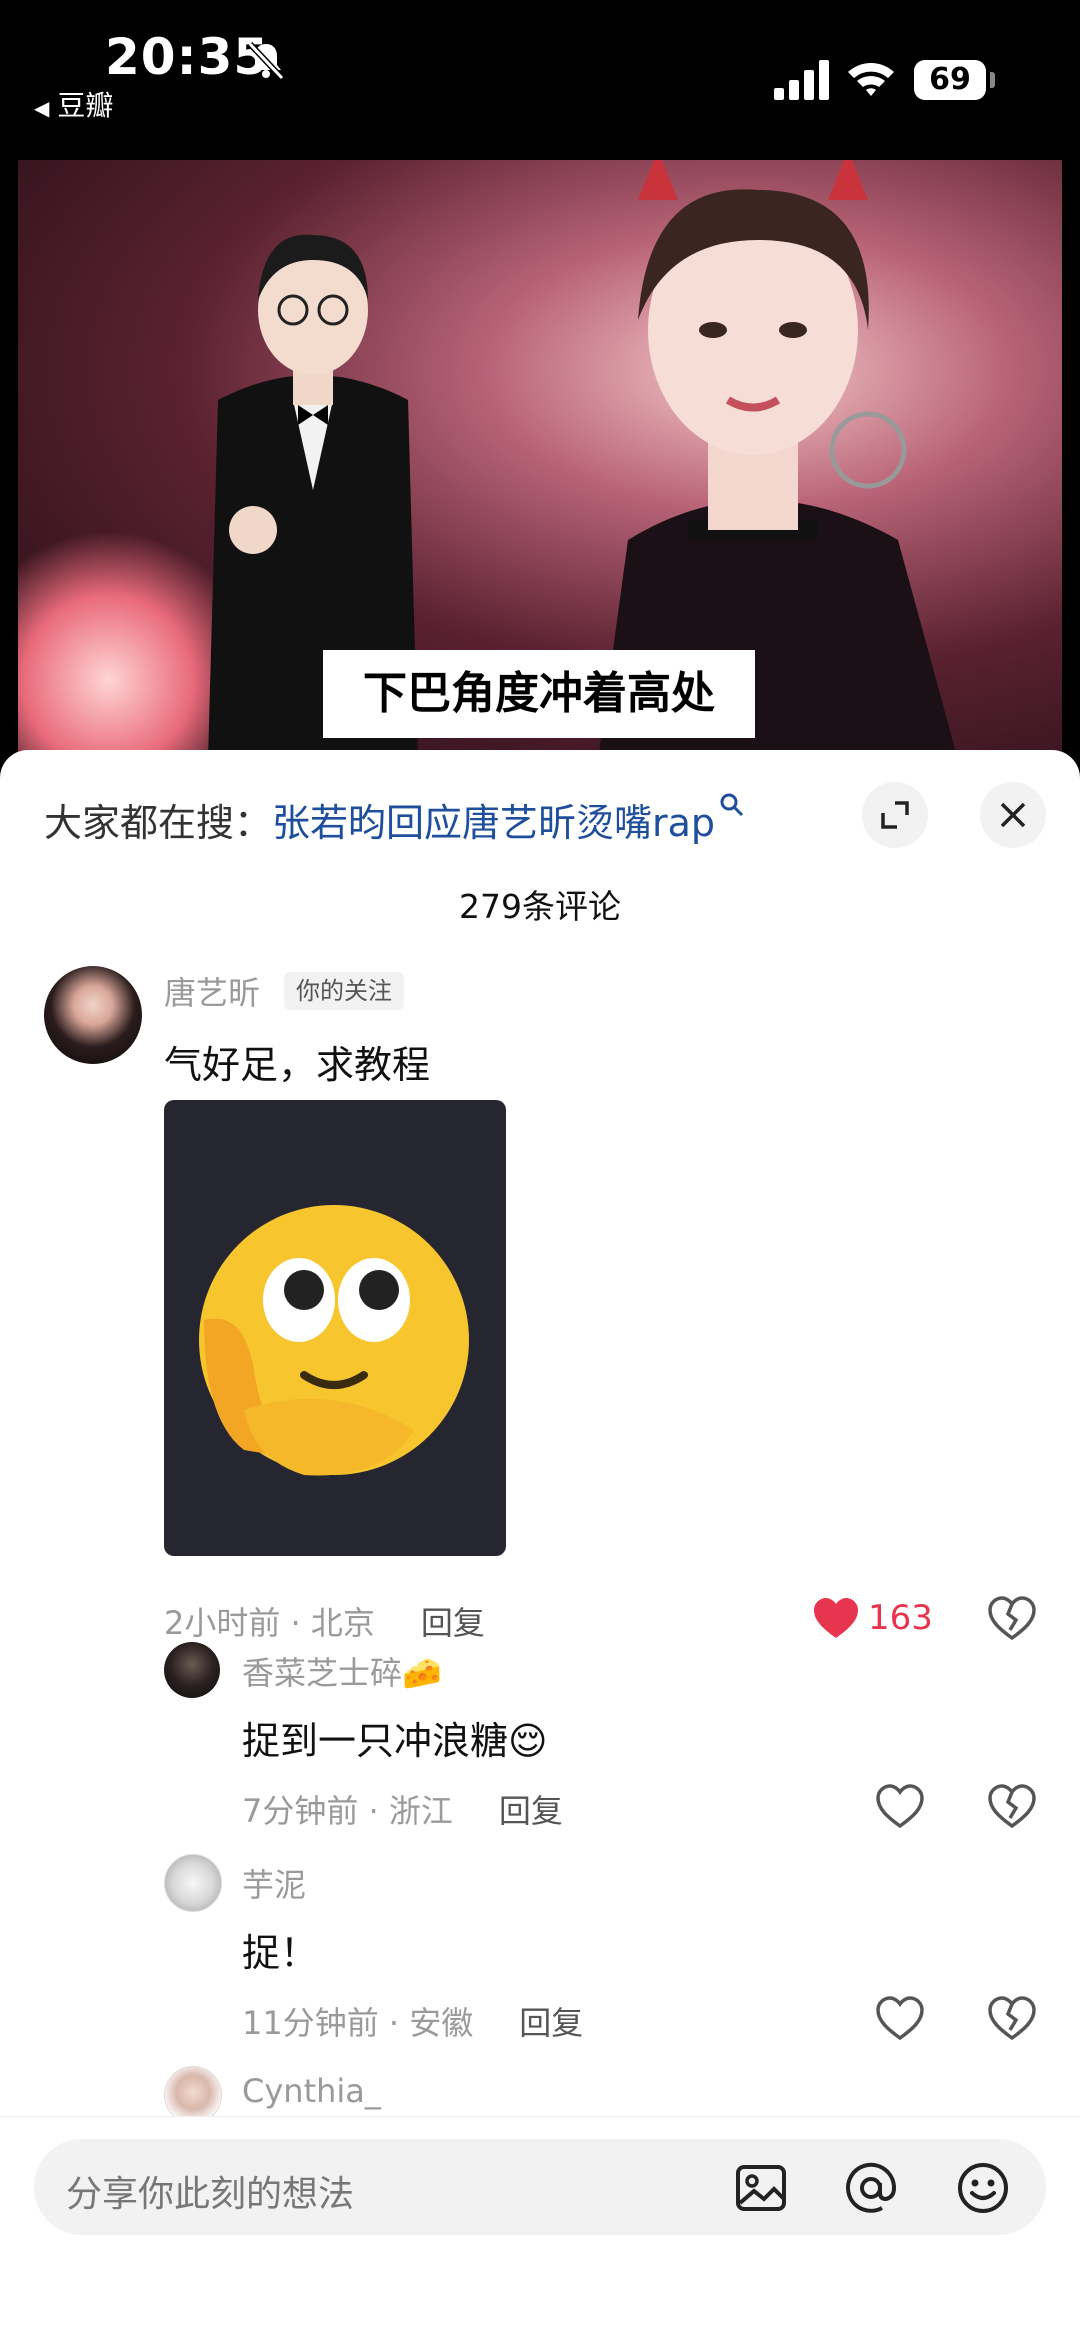 The height and width of the screenshot is (2342, 1080). What do you see at coordinates (347, 1811) in the screenshot?
I see `reply-time-location: 7分钟前 · 浙江` at bounding box center [347, 1811].